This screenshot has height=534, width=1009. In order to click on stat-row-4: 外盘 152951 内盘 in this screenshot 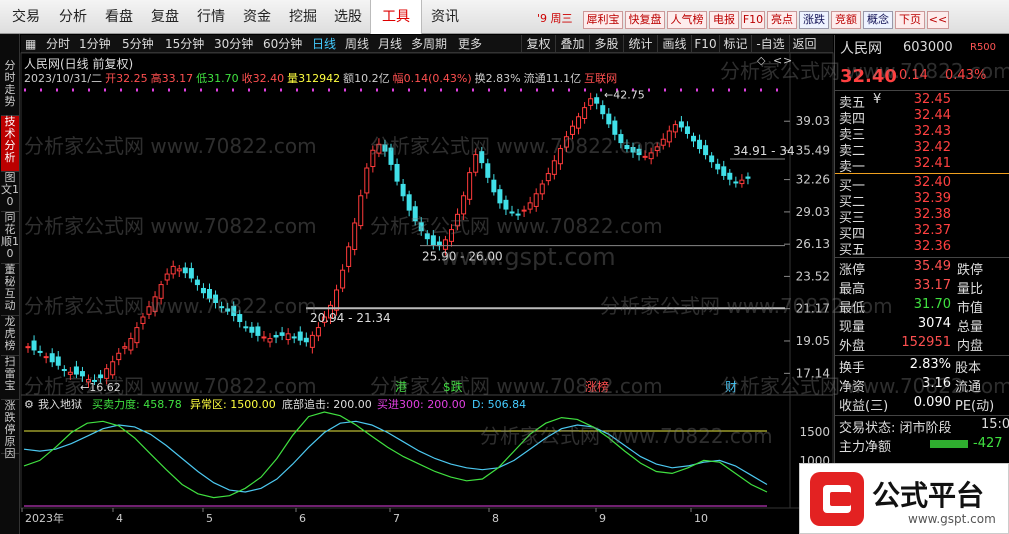, I will do `click(922, 344)`.